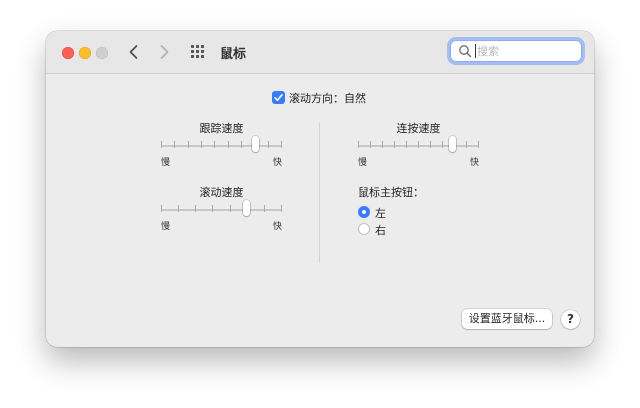  What do you see at coordinates (247, 208) in the screenshot?
I see `scrolling-speed-slider-knob` at bounding box center [247, 208].